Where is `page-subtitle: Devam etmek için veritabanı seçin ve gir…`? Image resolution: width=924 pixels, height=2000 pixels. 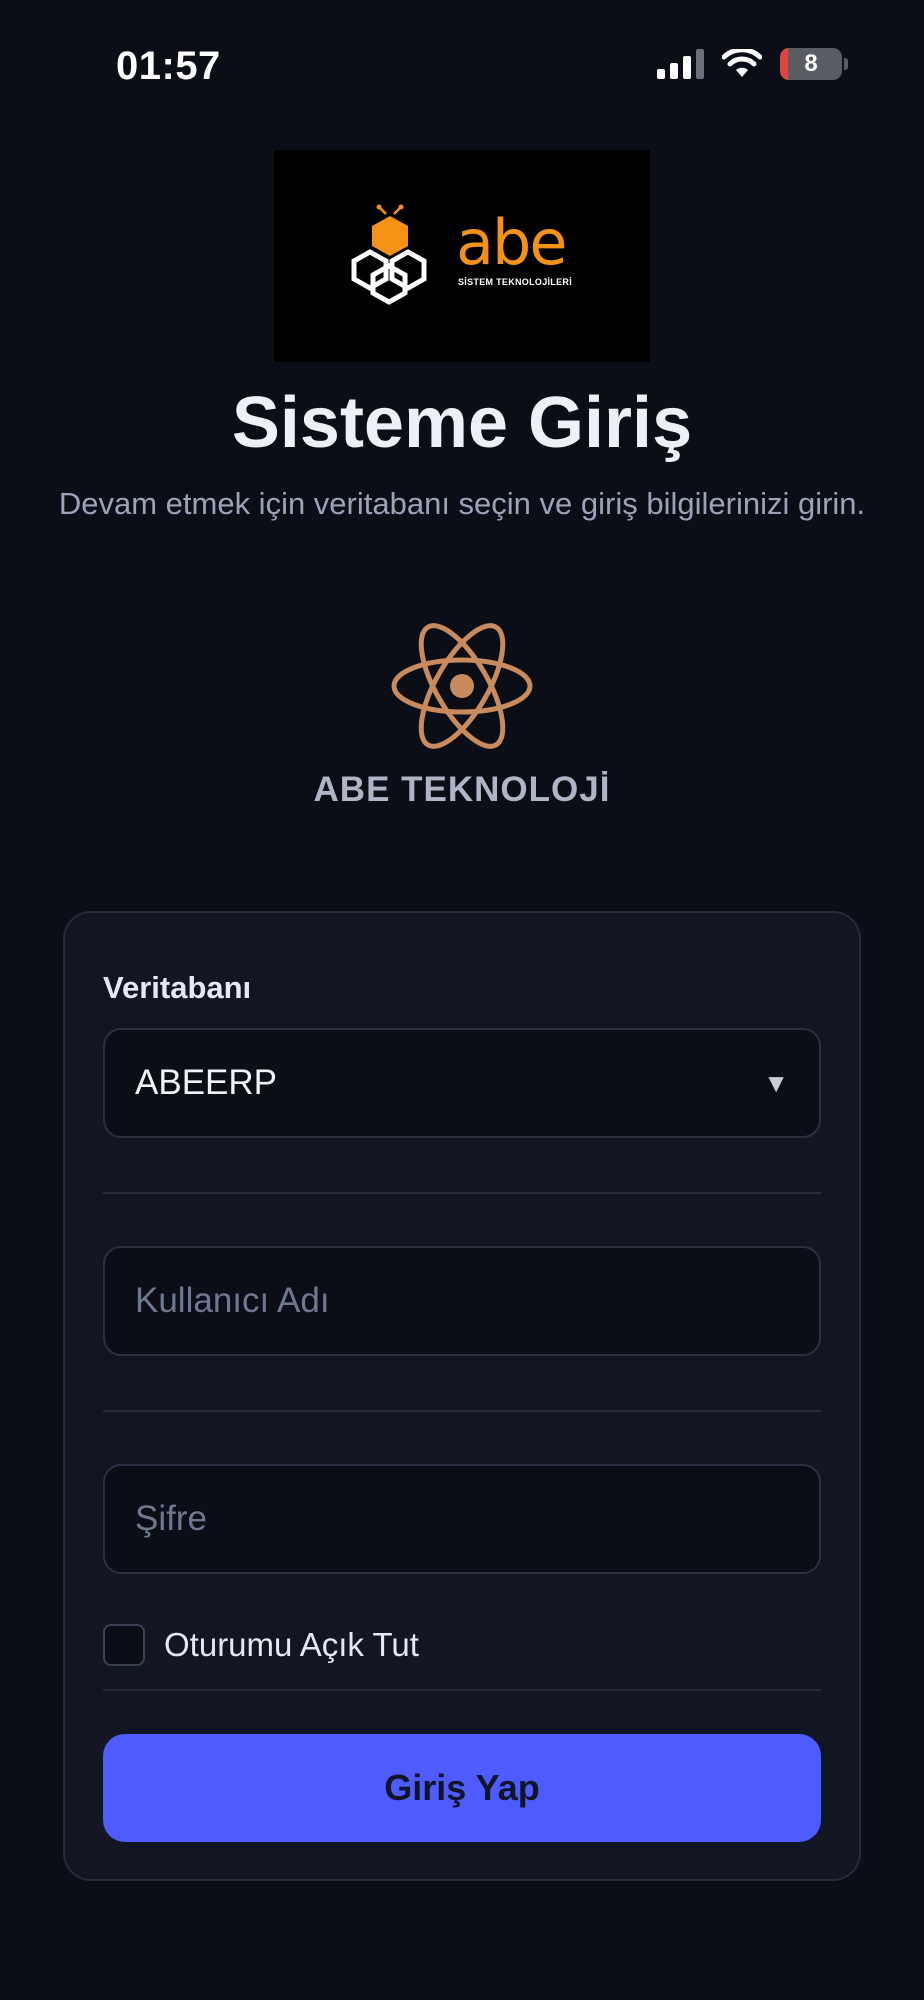 page-subtitle: Devam etmek için veritabanı seçin ve gir… is located at coordinates (462, 503).